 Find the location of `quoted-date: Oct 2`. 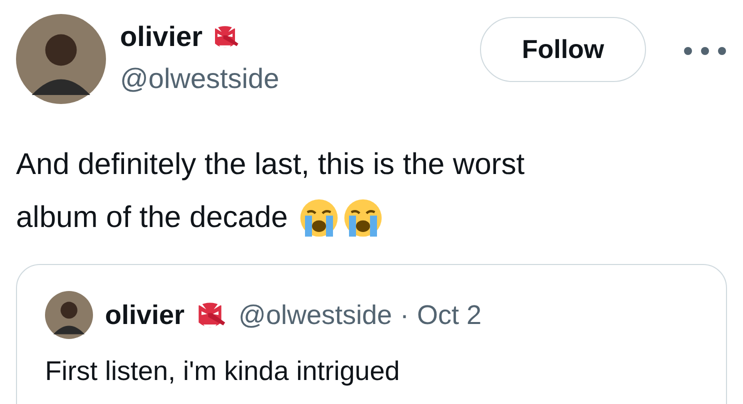

quoted-date: Oct 2 is located at coordinates (449, 315).